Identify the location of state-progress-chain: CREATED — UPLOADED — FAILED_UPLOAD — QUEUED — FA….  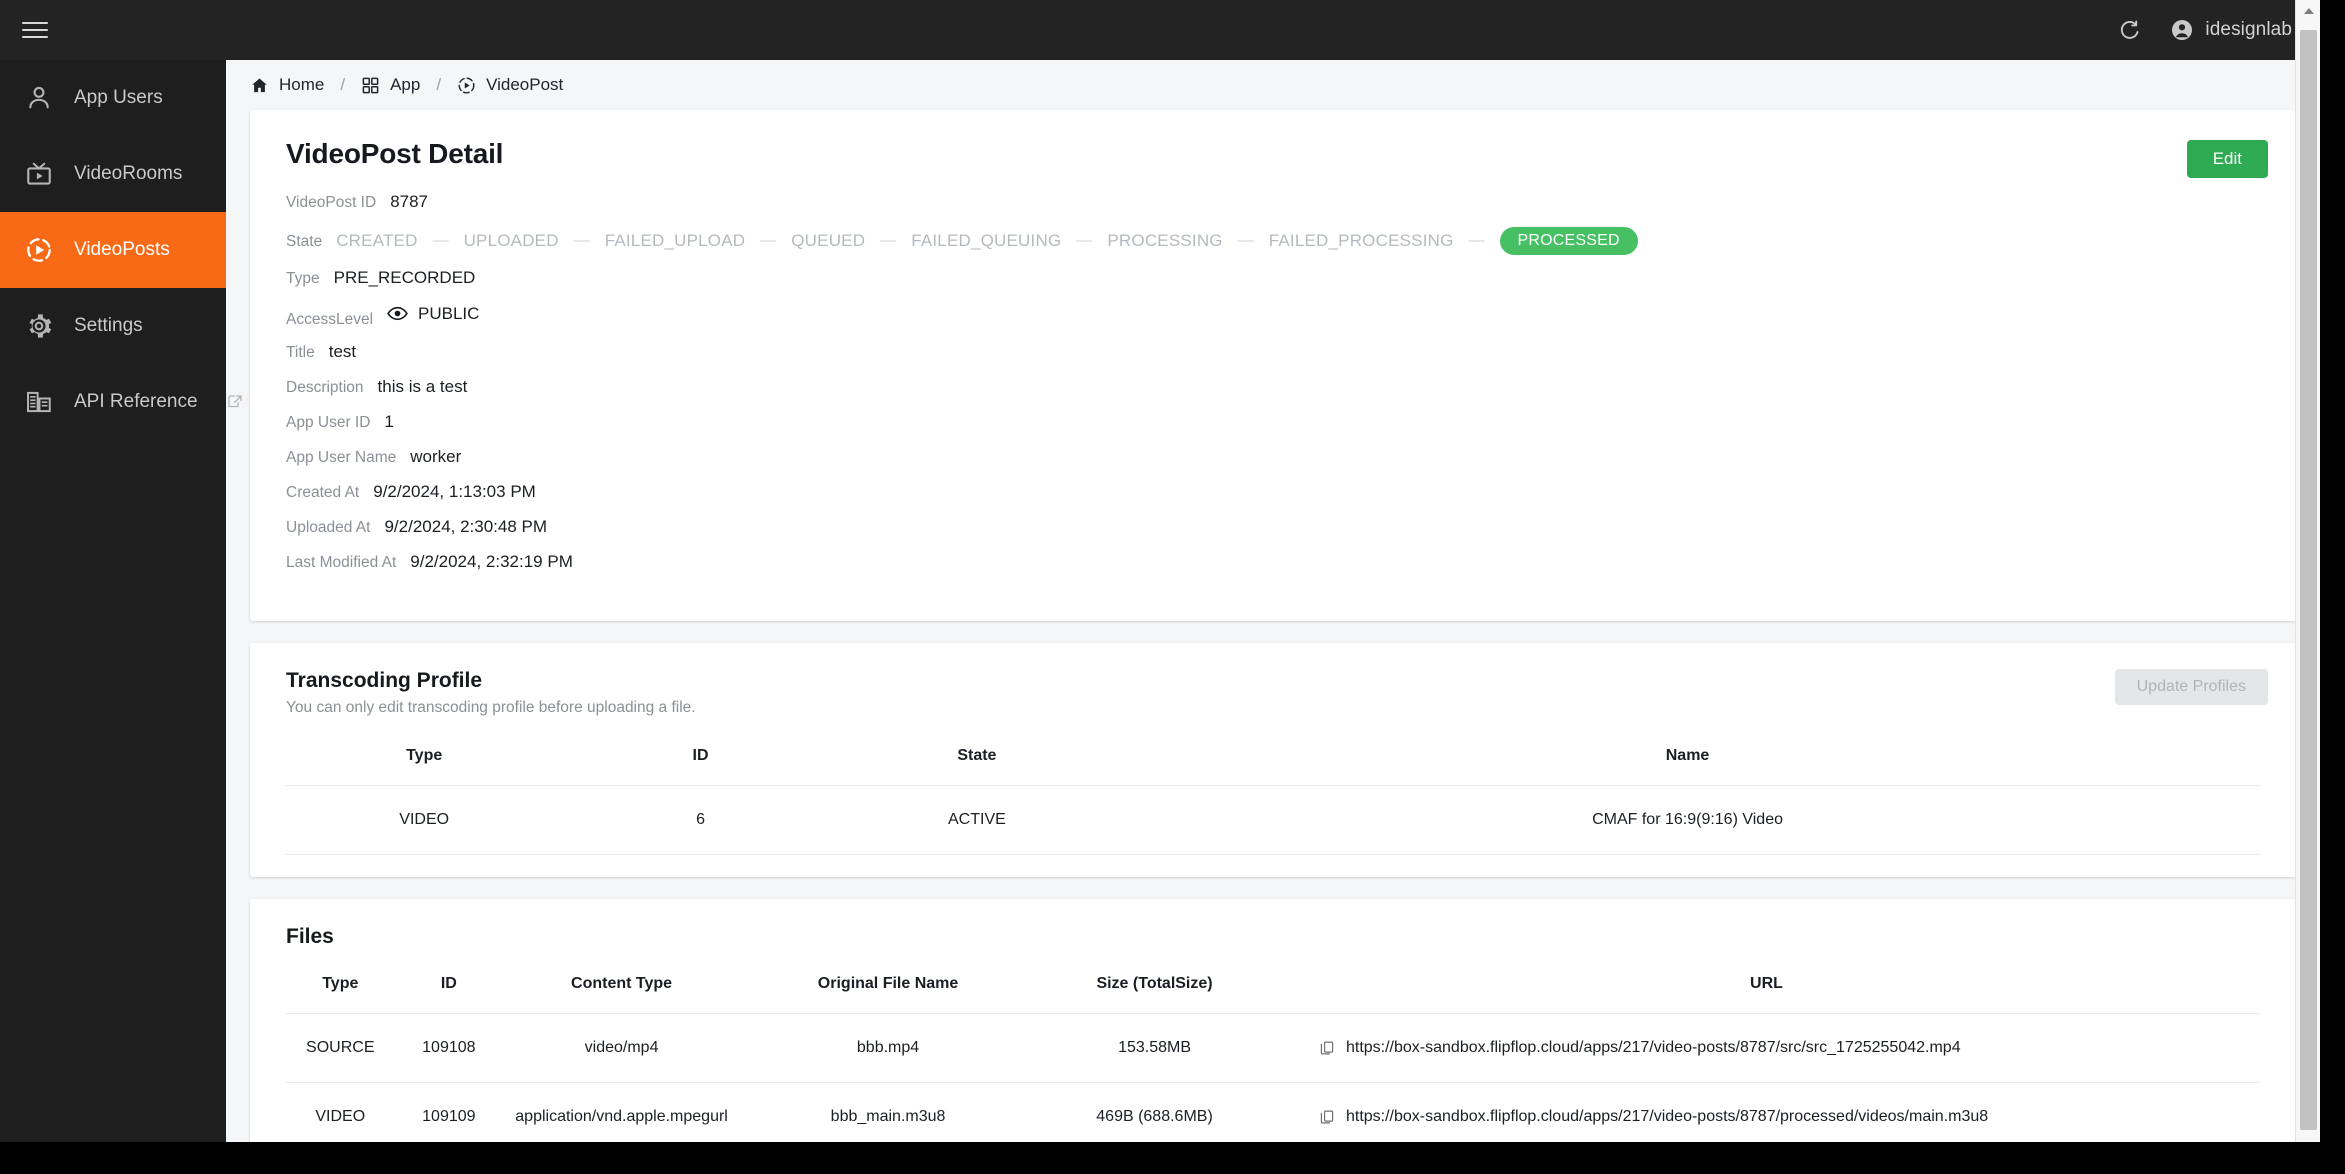
(987, 241).